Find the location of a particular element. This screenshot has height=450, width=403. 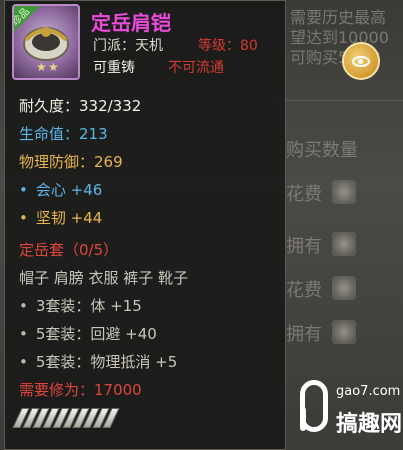

divider is located at coordinates (337, 100).